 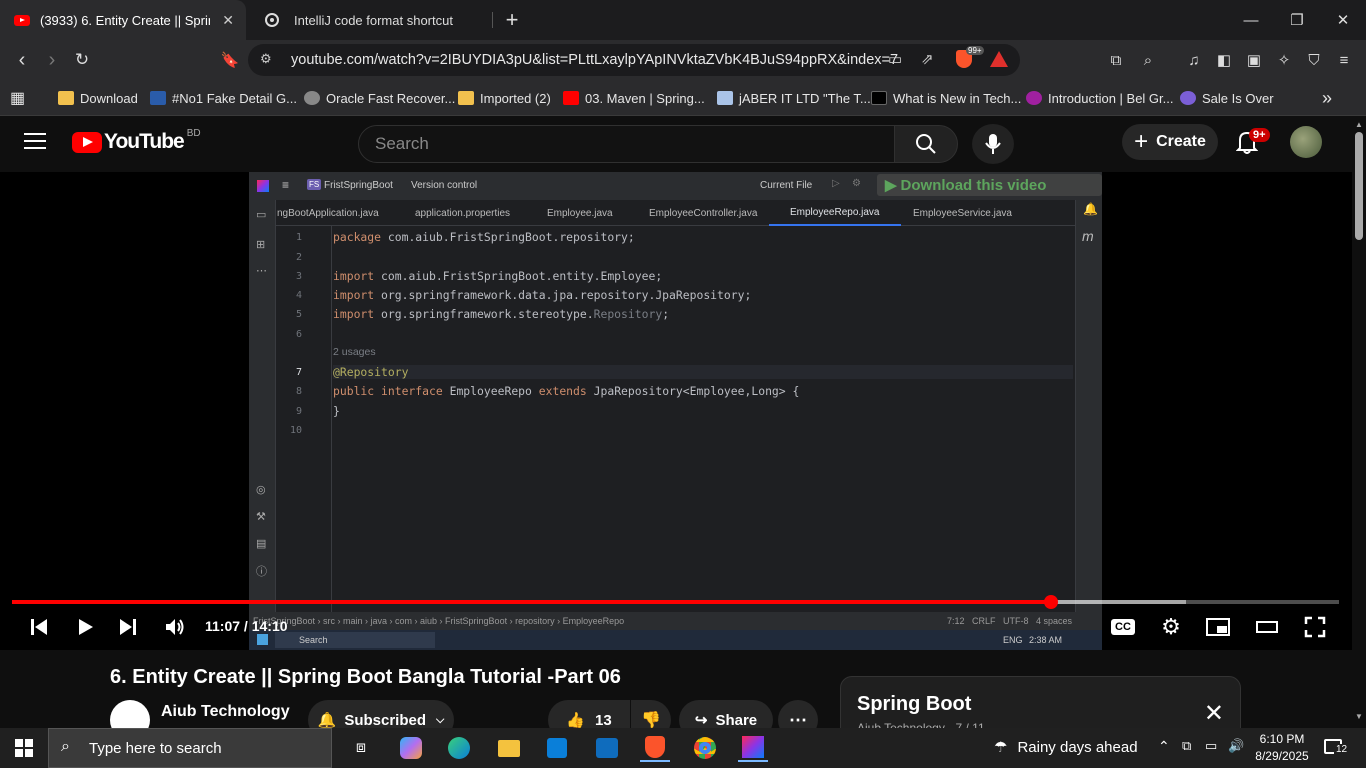 What do you see at coordinates (566, 391) in the screenshot?
I see `code-token: extends` at bounding box center [566, 391].